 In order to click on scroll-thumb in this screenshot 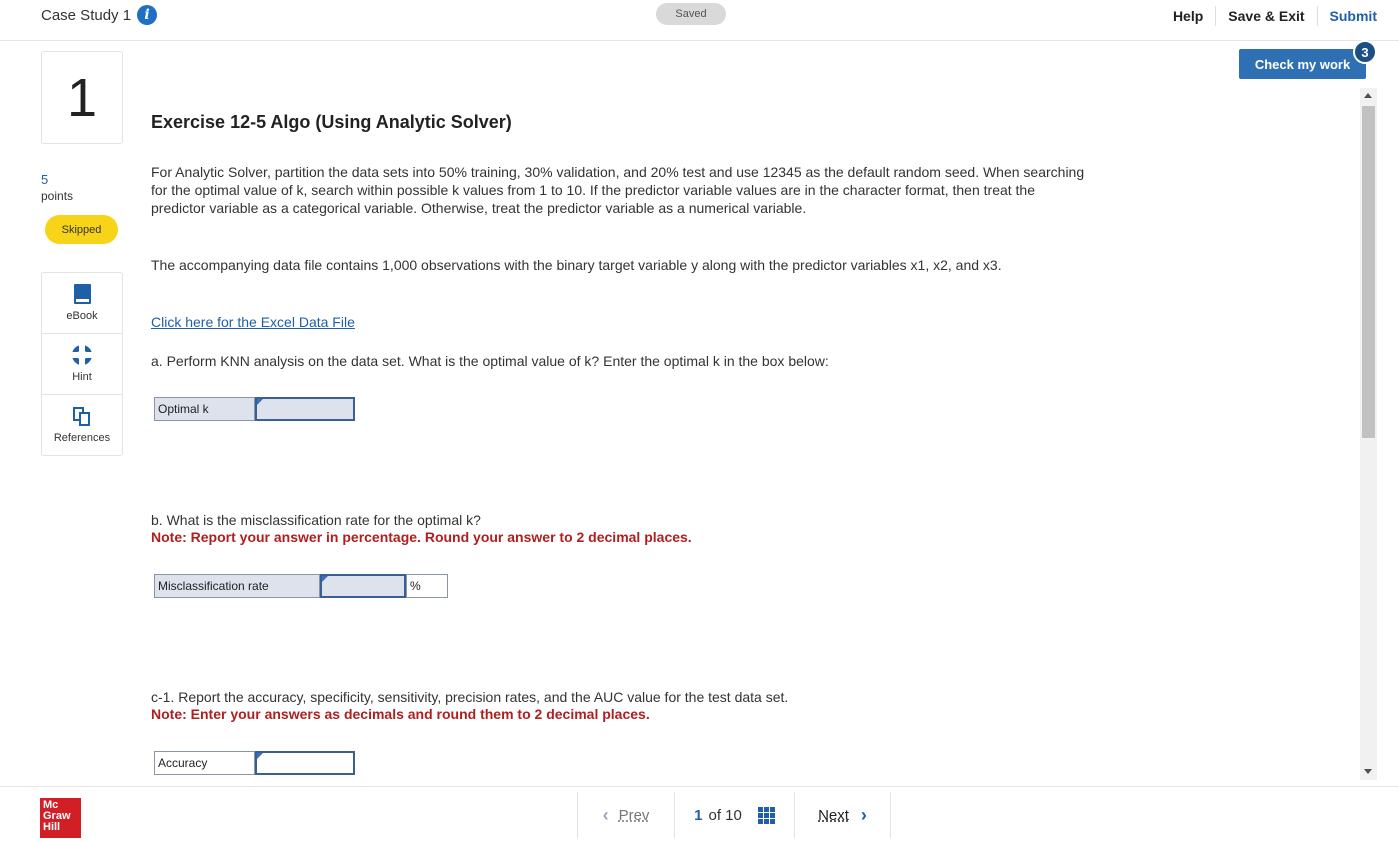, I will do `click(1368, 272)`.